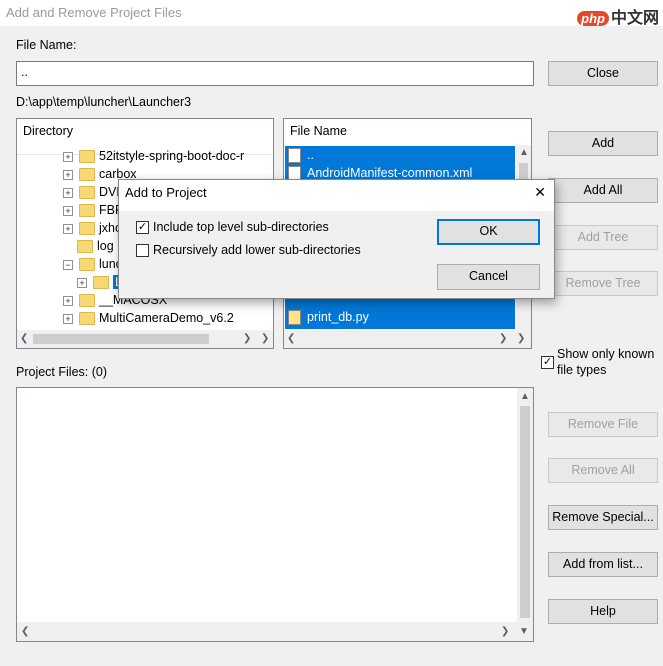 This screenshot has height=666, width=663. Describe the element at coordinates (148, 318) in the screenshot. I see `directory-item: + MultiCameraDemo_v6.2` at that location.